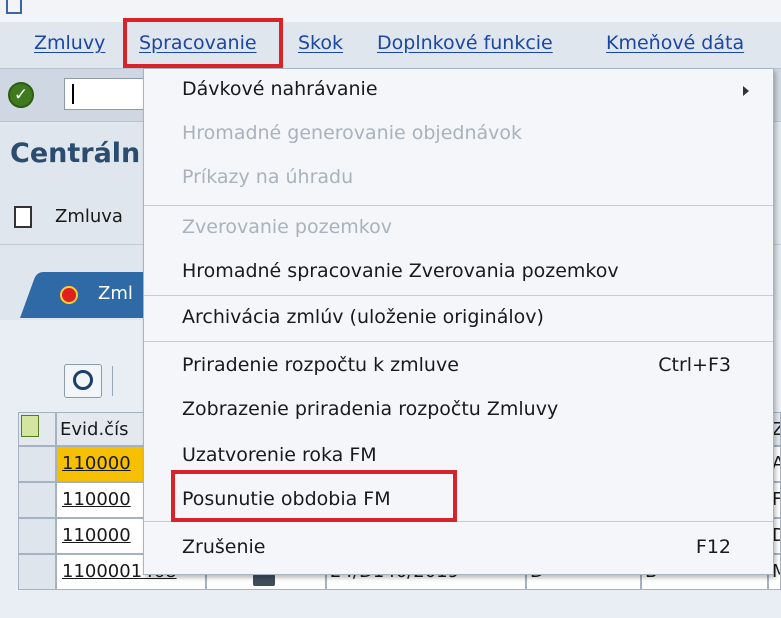 The height and width of the screenshot is (618, 781). Describe the element at coordinates (675, 43) in the screenshot. I see `menu-kmenove-data: Kmeňové dáta` at that location.